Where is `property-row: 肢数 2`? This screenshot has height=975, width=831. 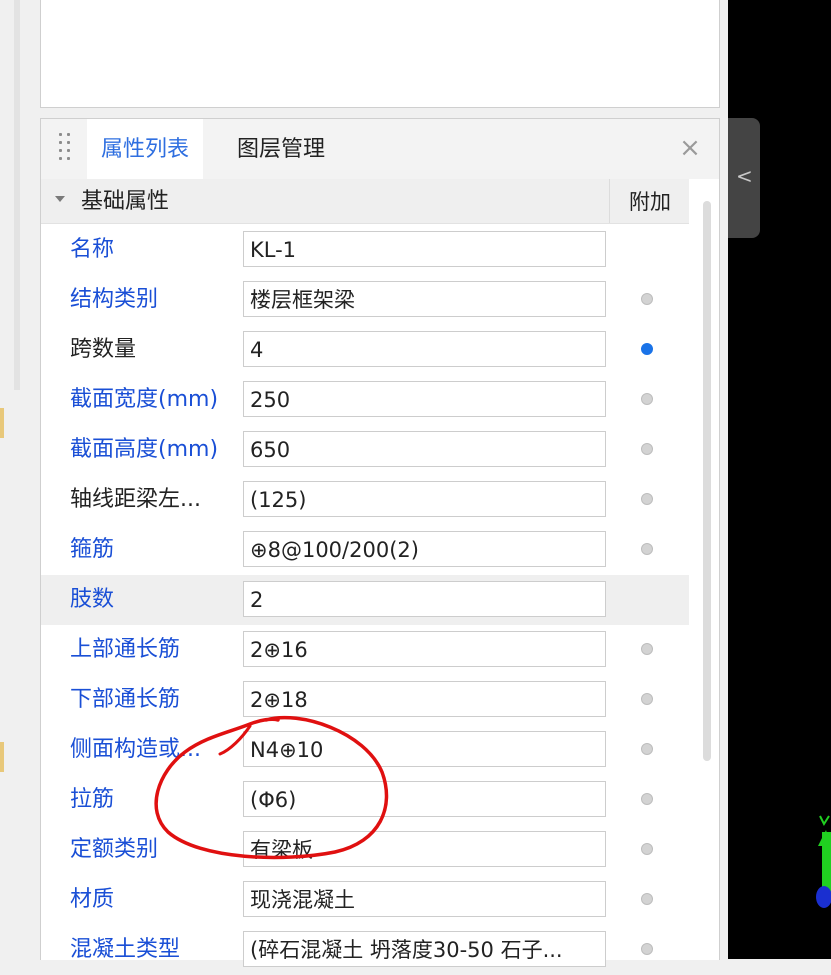 property-row: 肢数 2 is located at coordinates (365, 600).